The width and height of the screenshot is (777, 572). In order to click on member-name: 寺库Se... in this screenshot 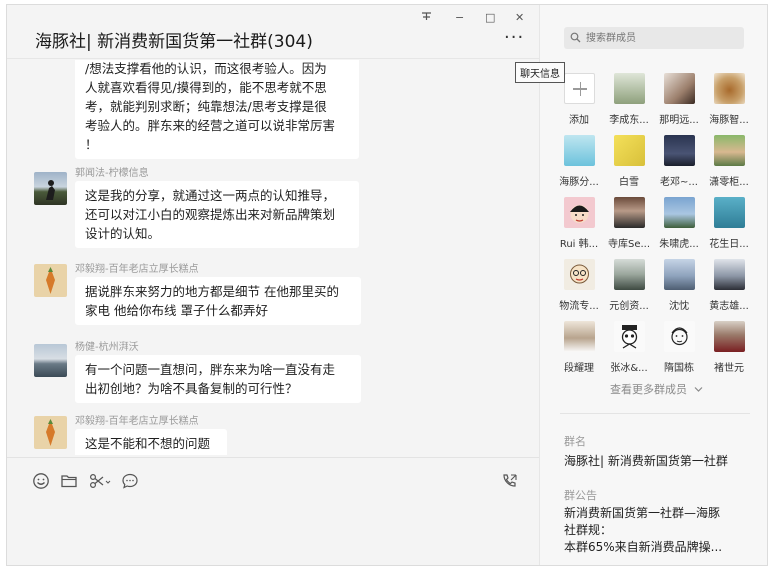, I will do `click(629, 244)`.